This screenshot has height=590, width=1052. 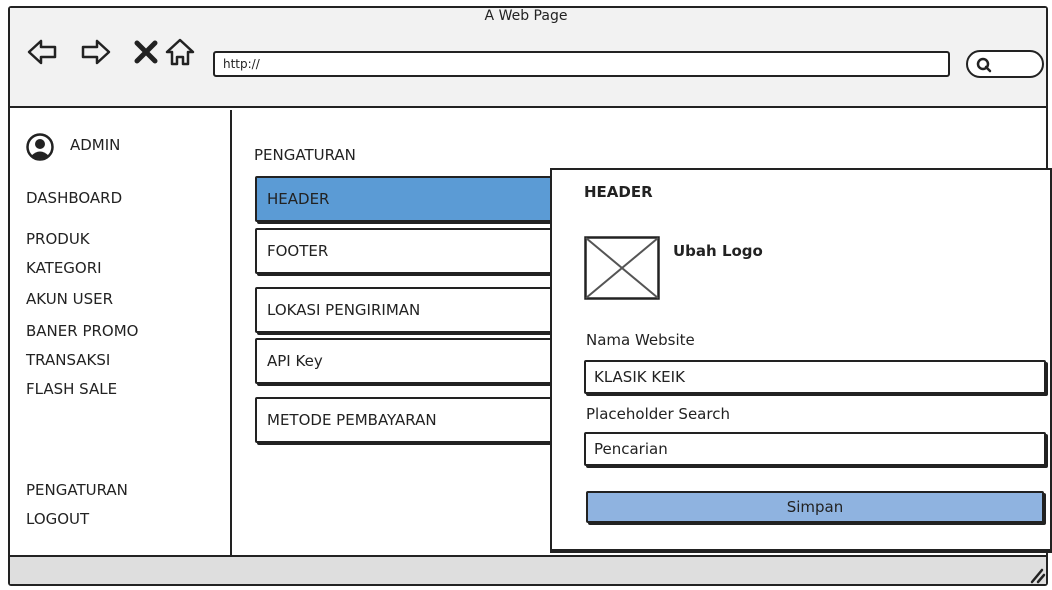 What do you see at coordinates (82, 331) in the screenshot?
I see `sidebar-item-baner-promo: BANER PROMO` at bounding box center [82, 331].